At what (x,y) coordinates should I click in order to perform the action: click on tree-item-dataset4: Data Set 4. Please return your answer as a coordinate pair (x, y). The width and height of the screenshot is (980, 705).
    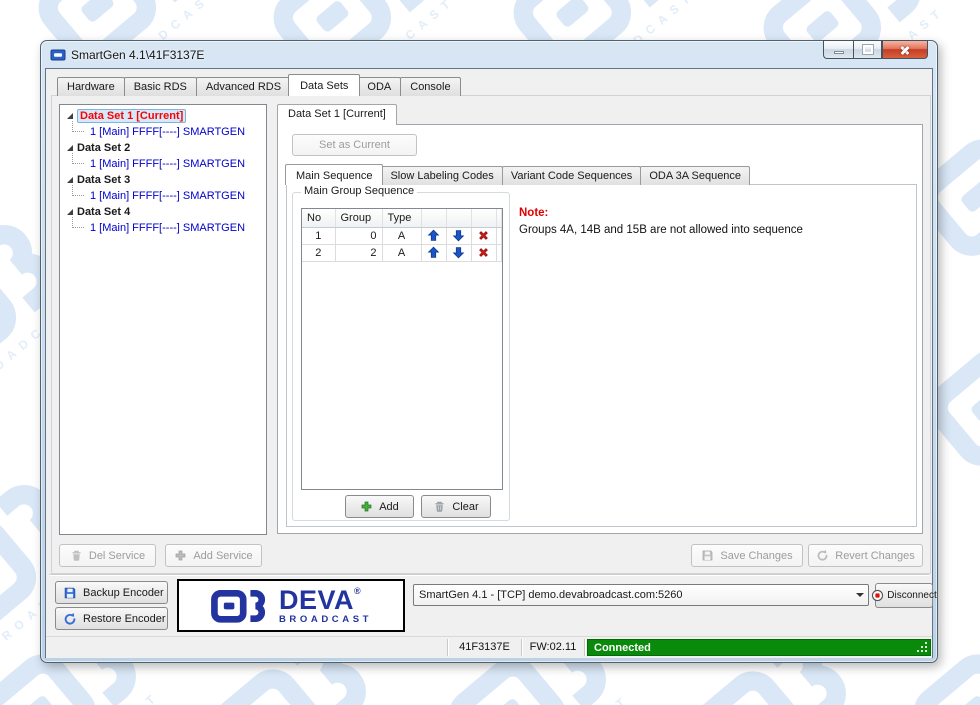
    Looking at the image, I should click on (163, 212).